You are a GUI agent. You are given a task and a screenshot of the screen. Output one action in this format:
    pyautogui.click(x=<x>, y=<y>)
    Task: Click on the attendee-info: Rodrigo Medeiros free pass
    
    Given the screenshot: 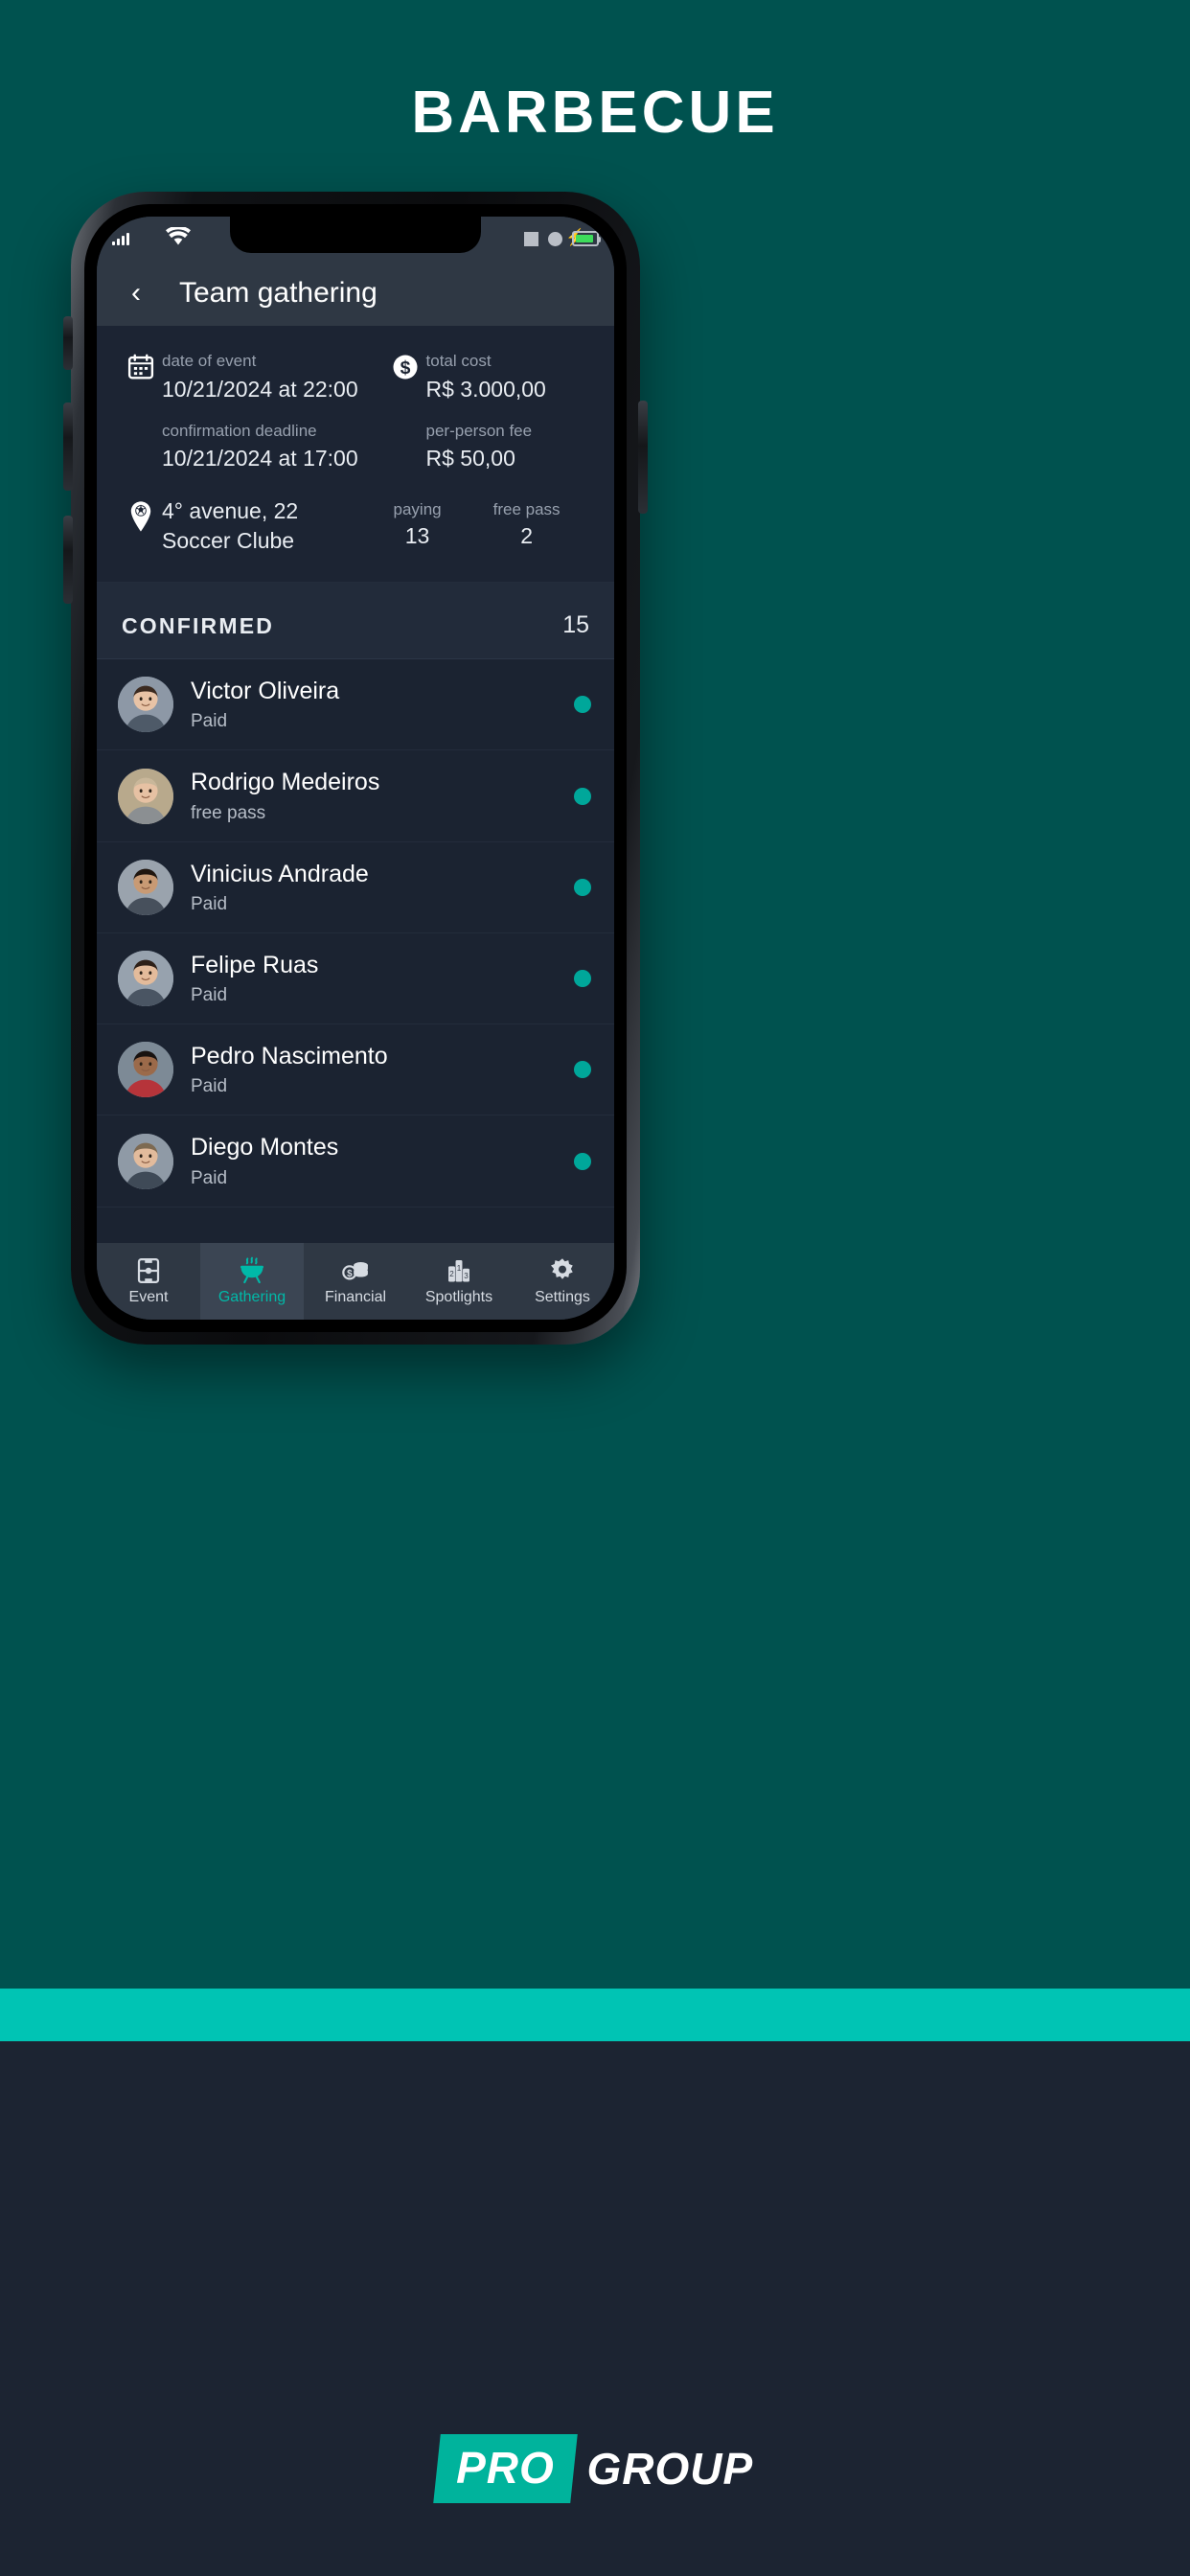 What is the action you would take?
    pyautogui.click(x=378, y=795)
    